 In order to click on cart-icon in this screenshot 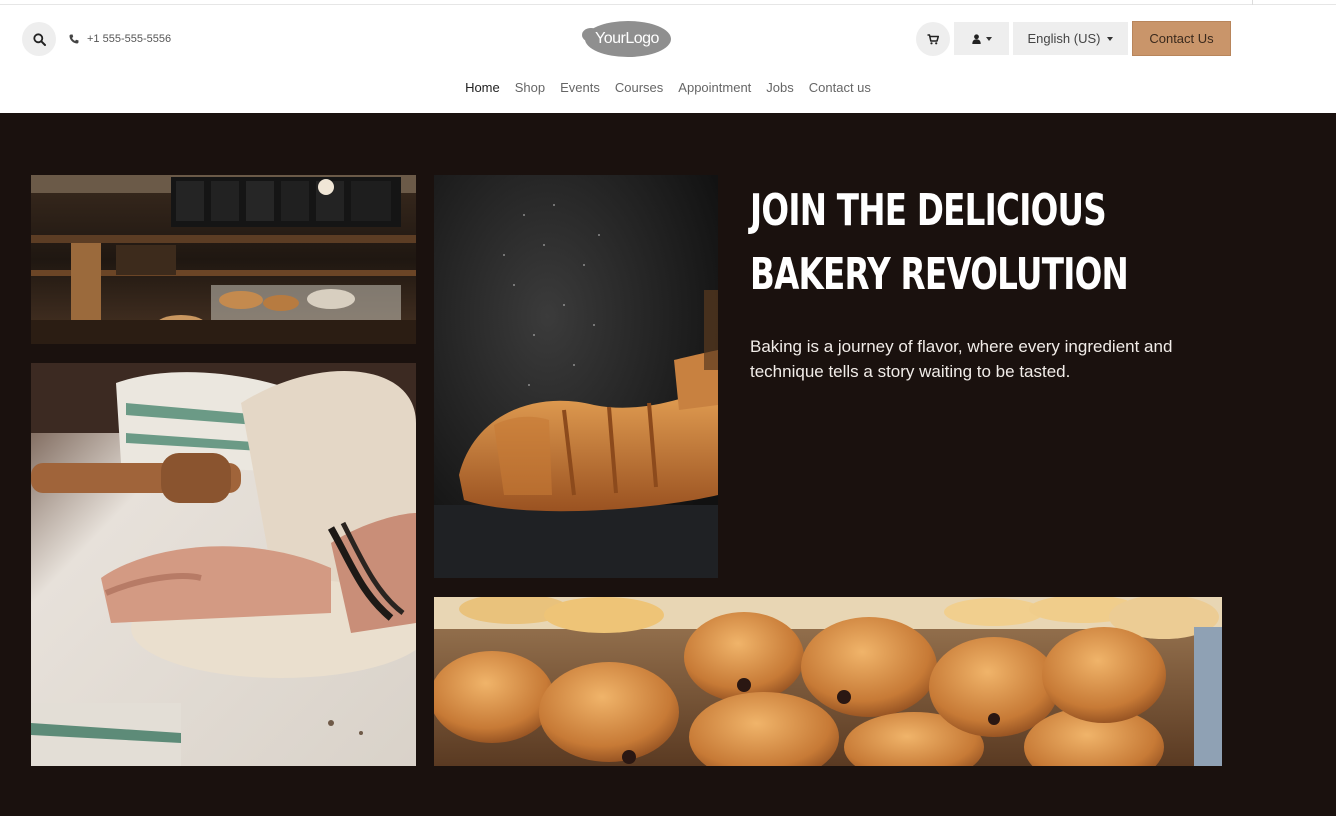, I will do `click(933, 38)`.